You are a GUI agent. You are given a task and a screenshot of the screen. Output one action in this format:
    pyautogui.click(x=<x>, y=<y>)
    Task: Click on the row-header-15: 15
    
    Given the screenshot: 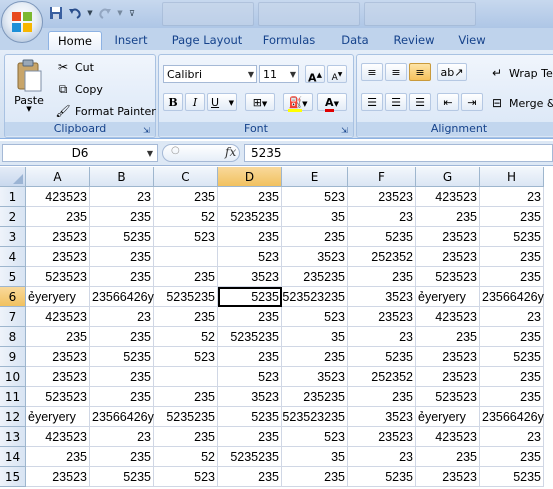 What is the action you would take?
    pyautogui.click(x=13, y=477)
    